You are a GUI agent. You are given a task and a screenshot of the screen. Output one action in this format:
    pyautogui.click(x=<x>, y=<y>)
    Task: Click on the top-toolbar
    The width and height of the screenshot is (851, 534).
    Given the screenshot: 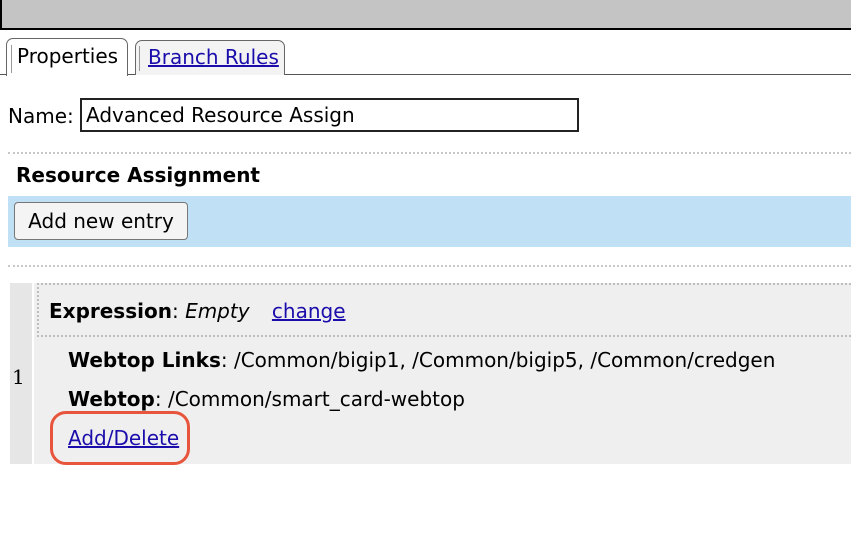 What is the action you would take?
    pyautogui.click(x=425, y=15)
    